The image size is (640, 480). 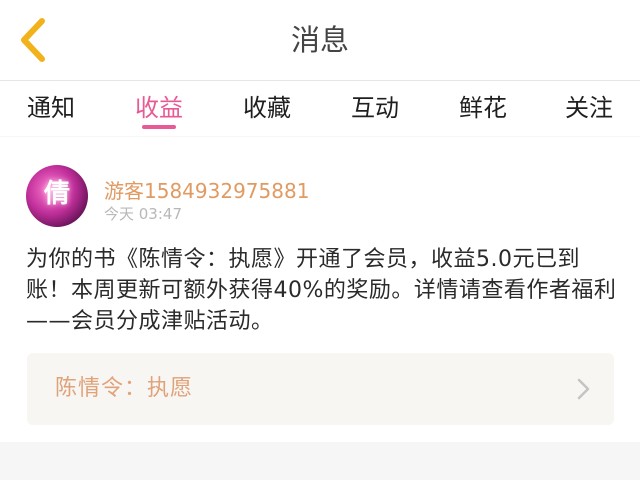 What do you see at coordinates (143, 214) in the screenshot?
I see `message-time: 今天 03:47` at bounding box center [143, 214].